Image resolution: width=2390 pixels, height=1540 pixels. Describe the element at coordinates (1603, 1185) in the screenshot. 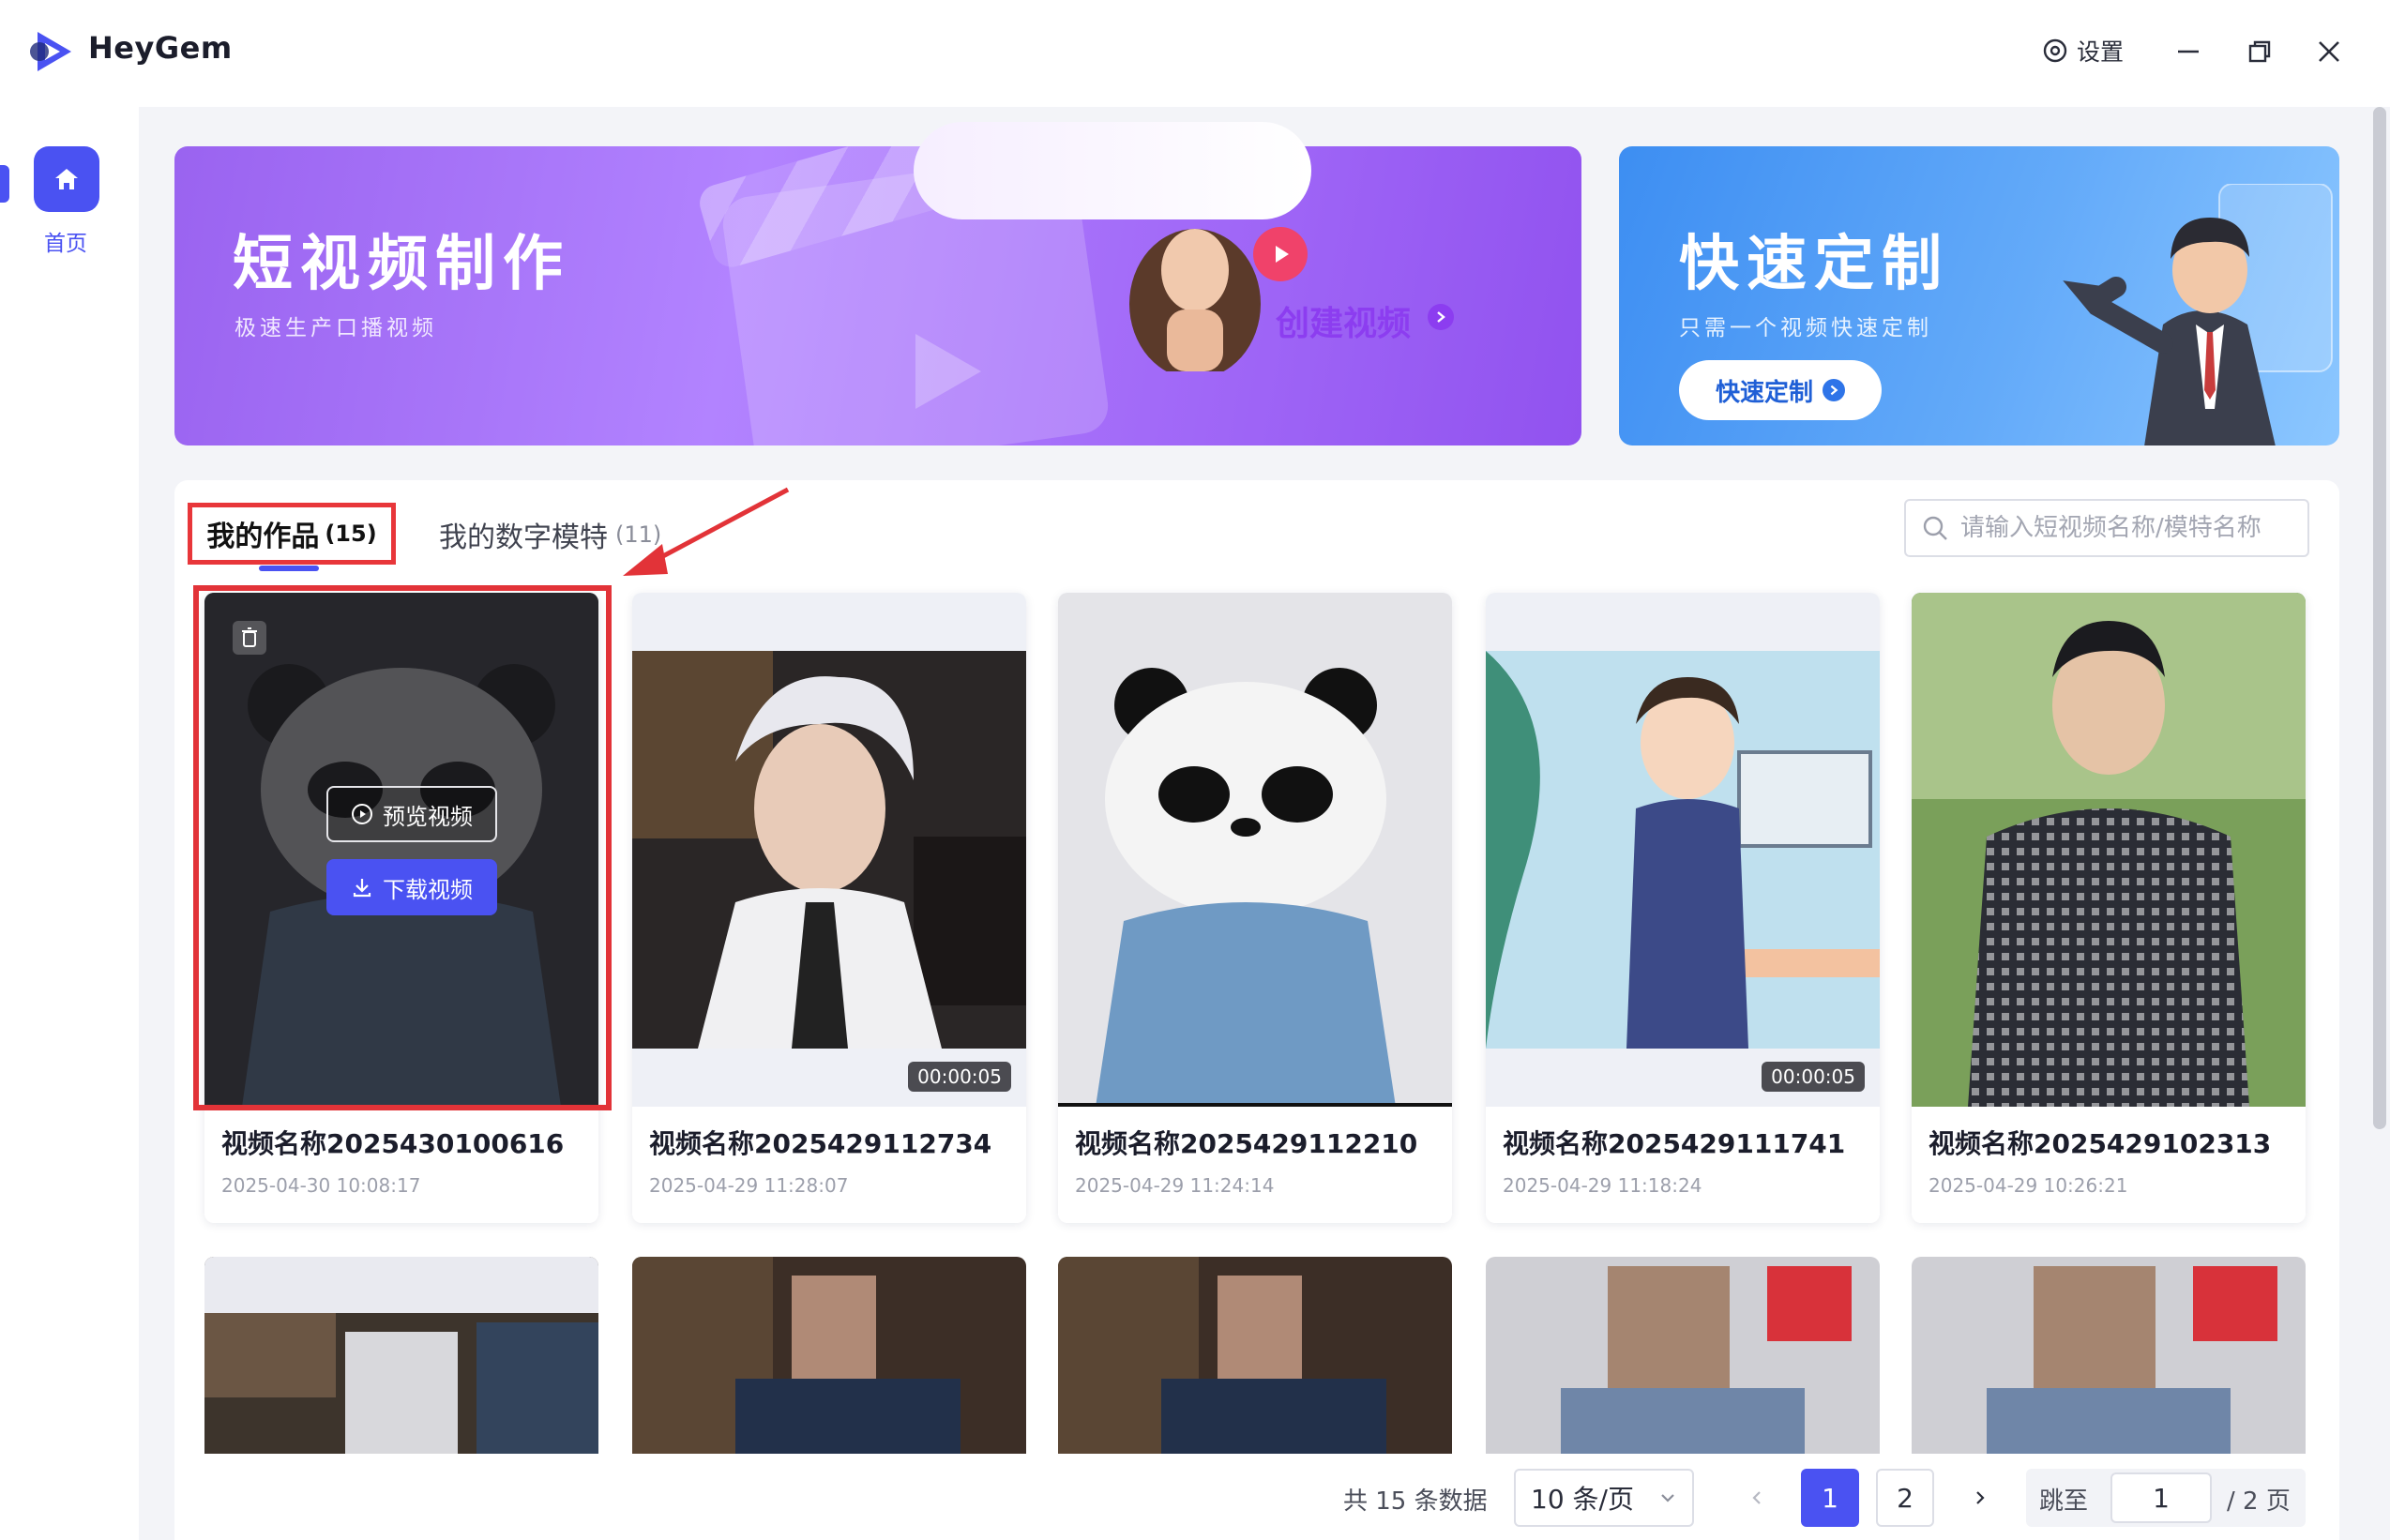

I see `video-date: 2025-04-29 11:18:24` at that location.